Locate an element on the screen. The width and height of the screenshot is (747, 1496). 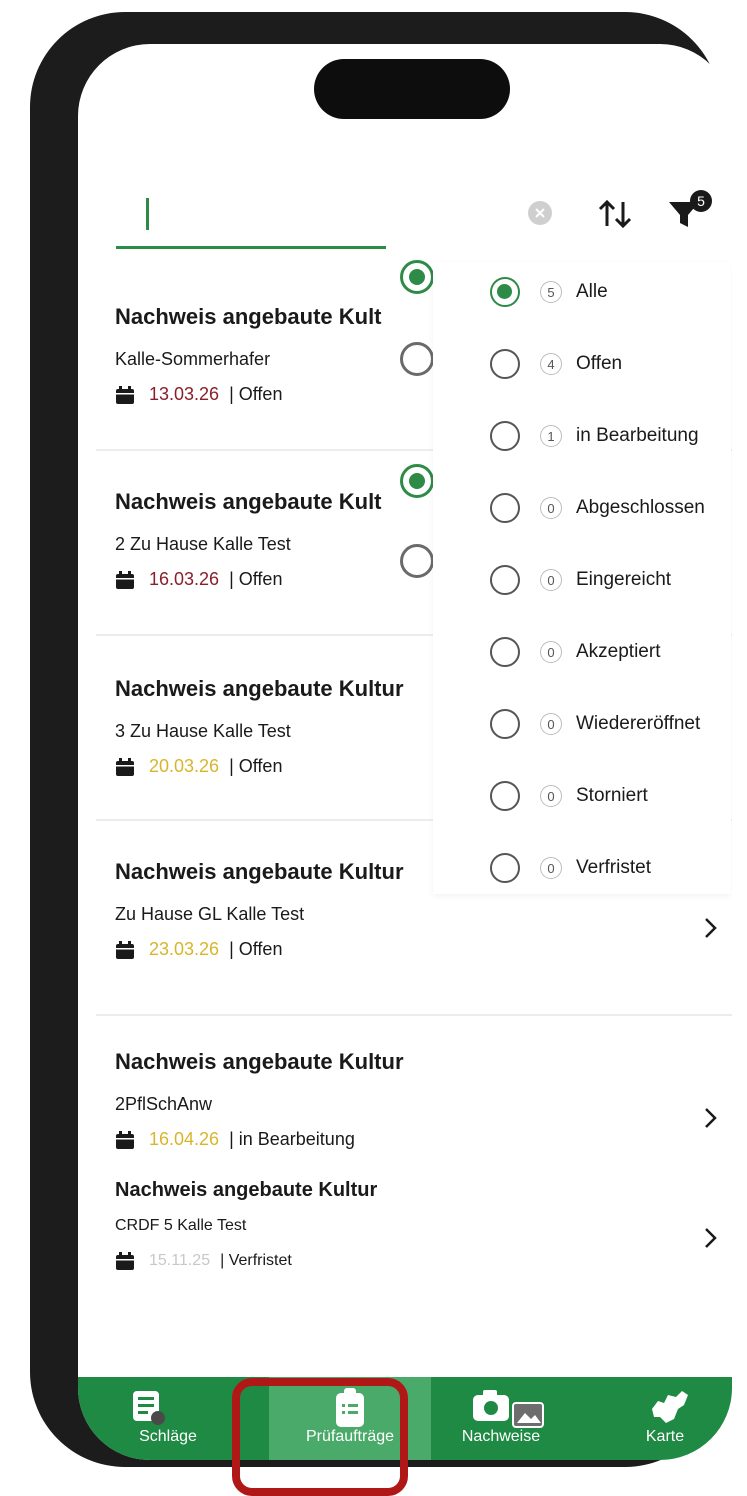
option-label: Eingereicht is located at coordinates (624, 579).